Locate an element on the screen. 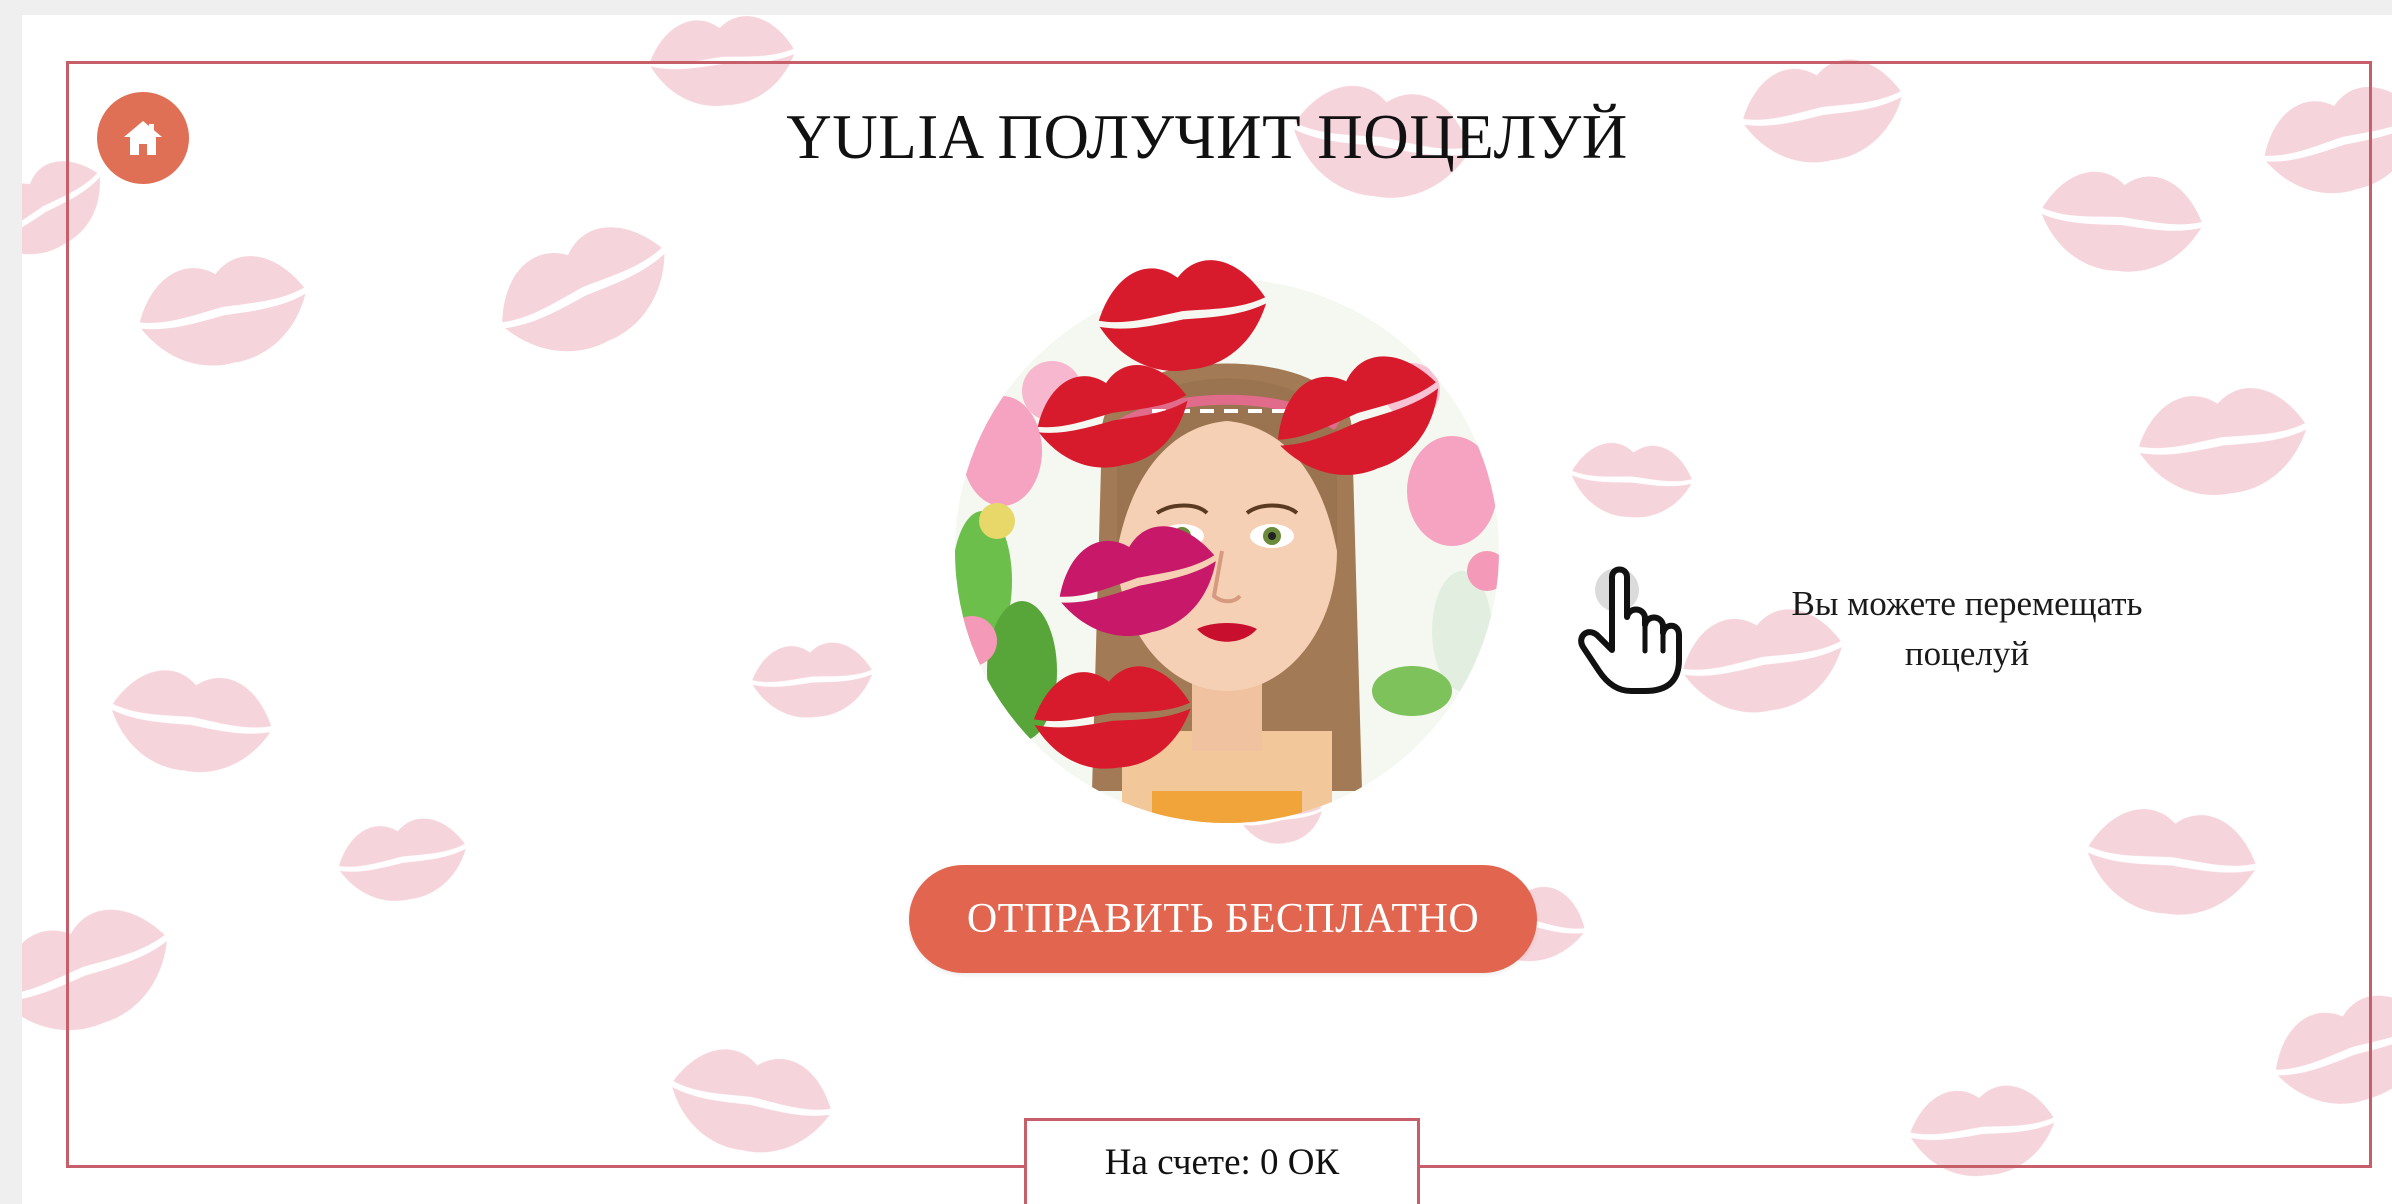 The height and width of the screenshot is (1204, 2392). send-free-button: ОТПРАВИТЬ БЕСПЛАТНО is located at coordinates (1223, 919).